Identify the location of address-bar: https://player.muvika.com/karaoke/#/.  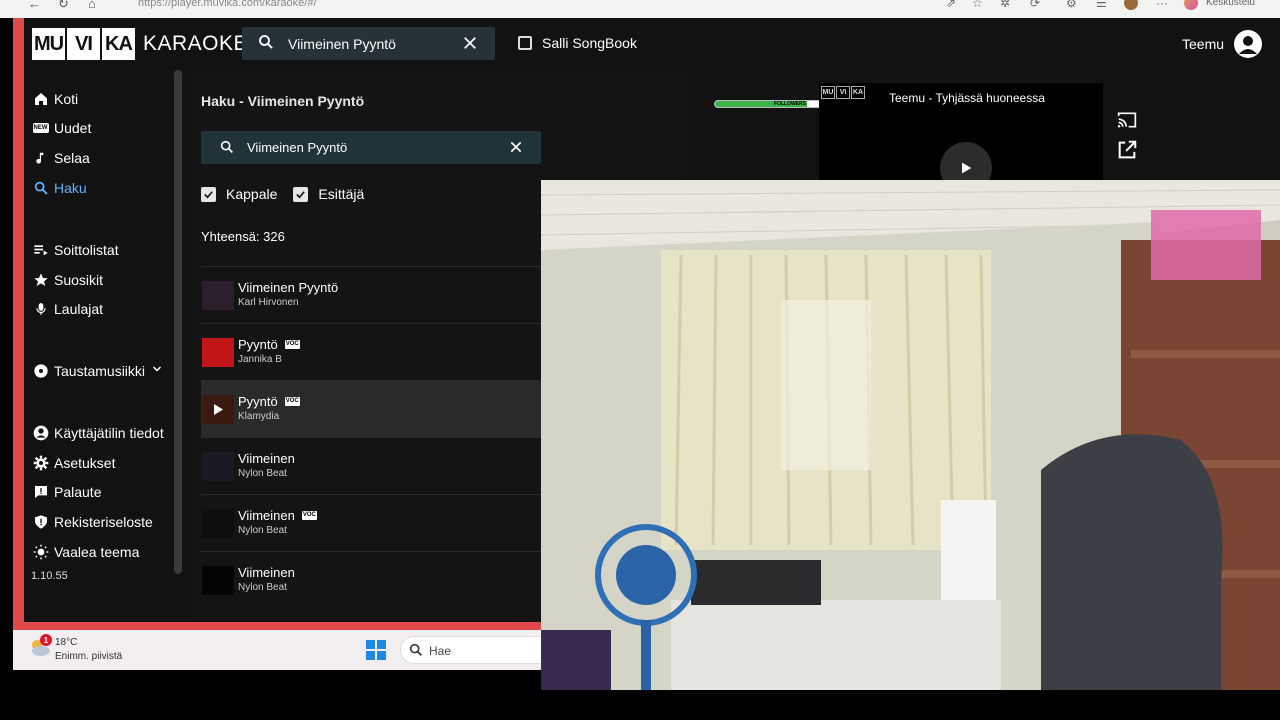
(227, 4).